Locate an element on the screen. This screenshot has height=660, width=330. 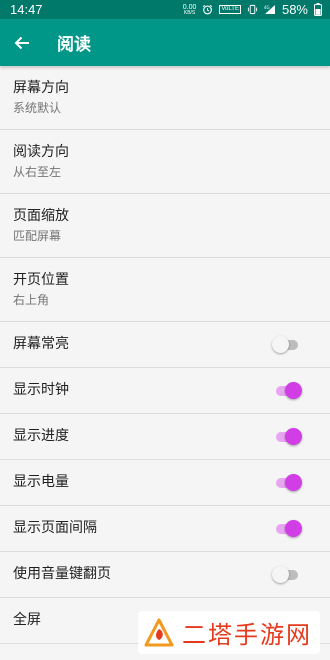
show-clock-switch is located at coordinates (287, 391).